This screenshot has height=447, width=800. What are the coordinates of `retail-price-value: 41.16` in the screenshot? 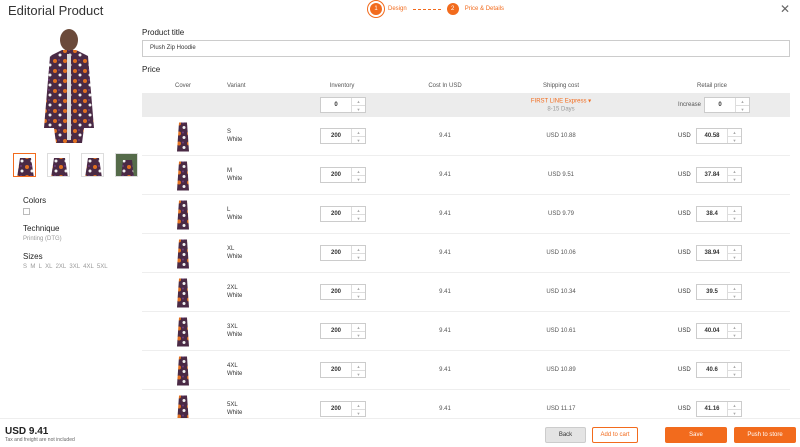 It's located at (712, 409).